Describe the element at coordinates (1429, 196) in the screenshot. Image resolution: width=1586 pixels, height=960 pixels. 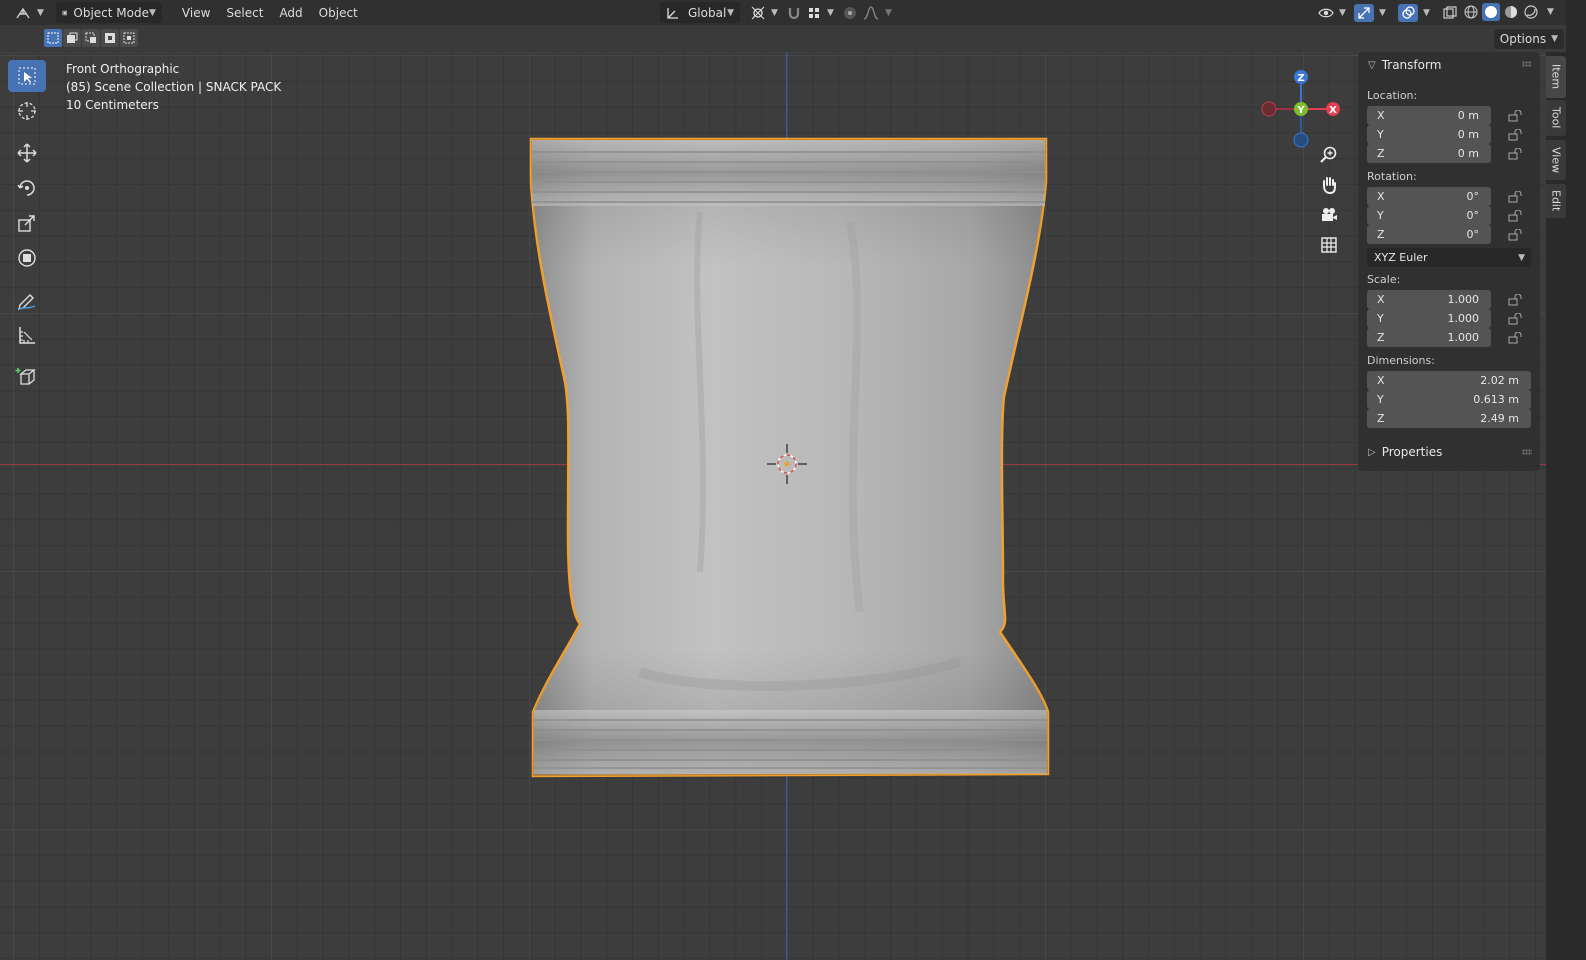
I see `rotation-x-field: X 0°` at that location.